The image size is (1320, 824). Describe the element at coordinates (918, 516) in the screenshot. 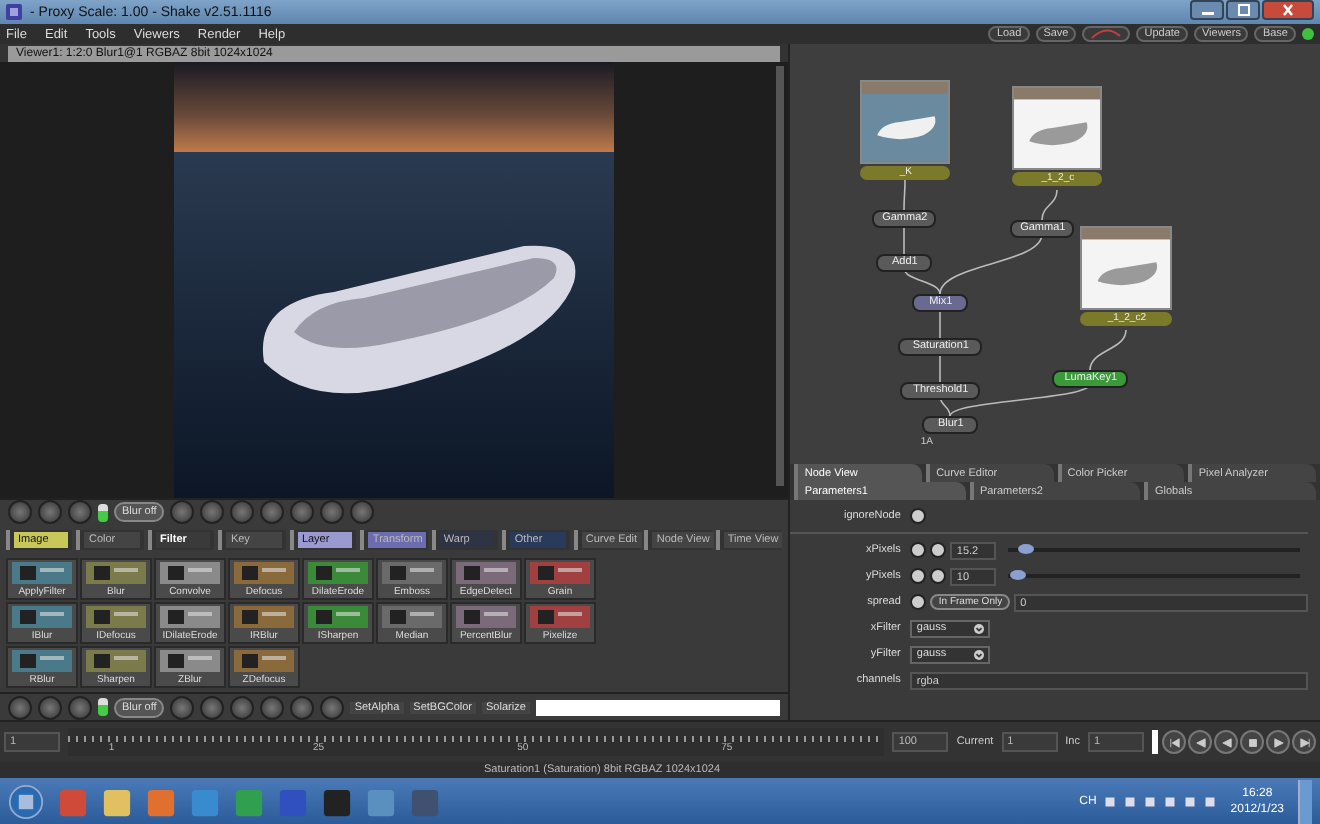

I see `toggle-button` at that location.